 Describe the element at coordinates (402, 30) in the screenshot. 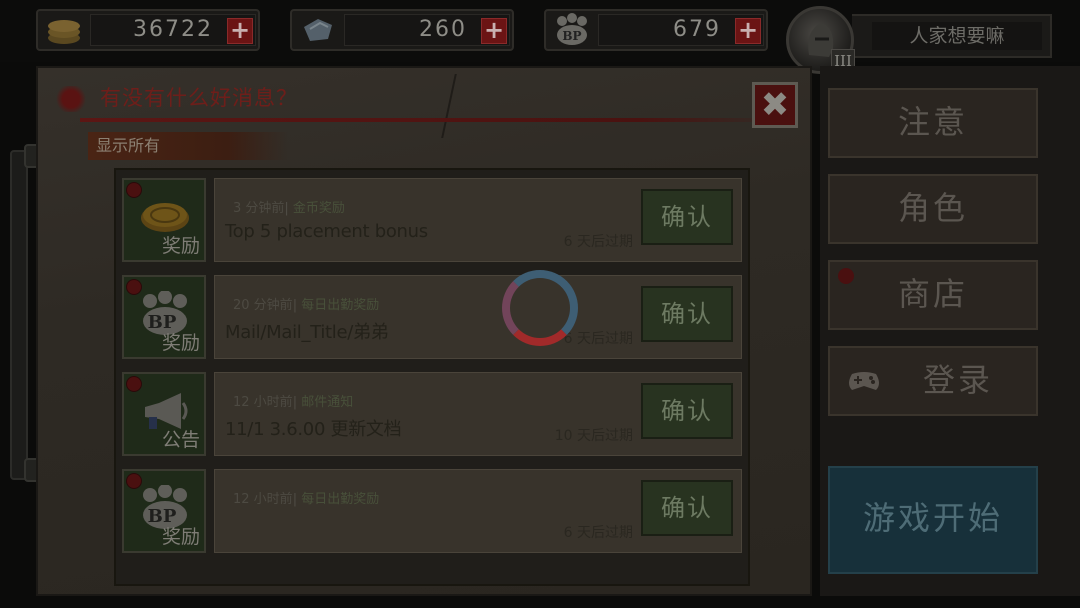

I see `diamond-currency: 260 +` at that location.